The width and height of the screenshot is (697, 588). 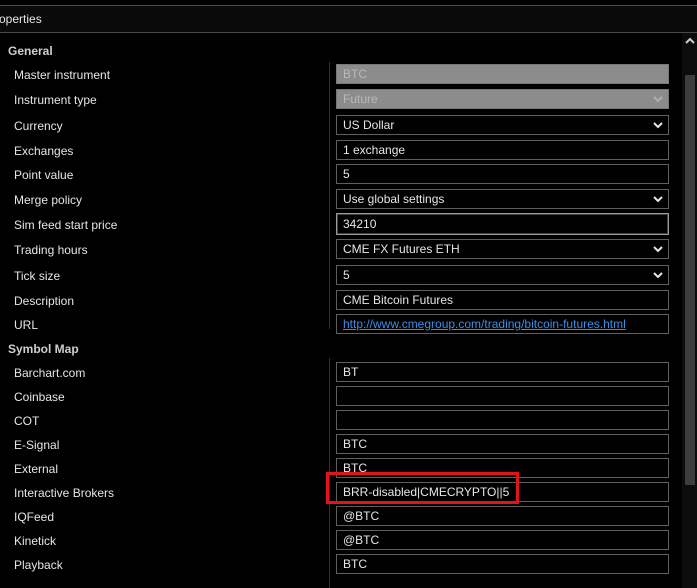 I want to click on label-trading-hours: Trading hours, so click(x=51, y=250).